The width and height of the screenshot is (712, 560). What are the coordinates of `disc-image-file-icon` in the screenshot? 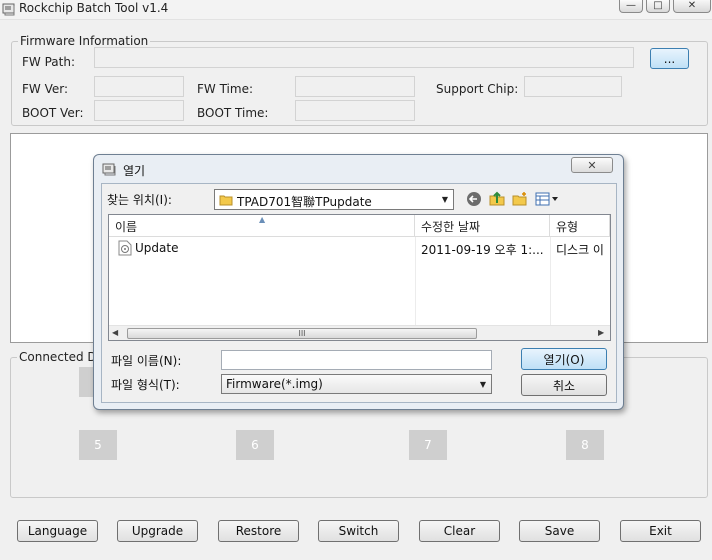 It's located at (125, 248).